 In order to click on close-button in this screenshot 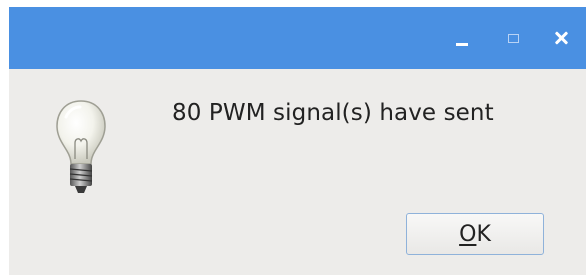, I will do `click(561, 38)`.